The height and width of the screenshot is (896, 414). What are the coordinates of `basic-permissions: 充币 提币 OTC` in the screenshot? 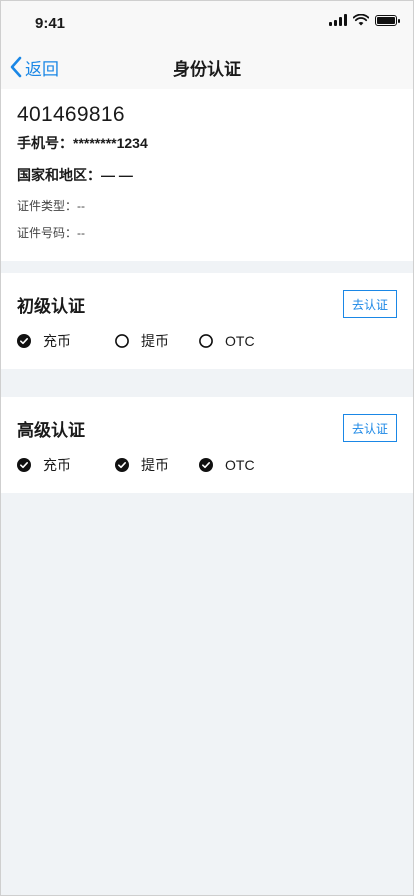 It's located at (207, 341).